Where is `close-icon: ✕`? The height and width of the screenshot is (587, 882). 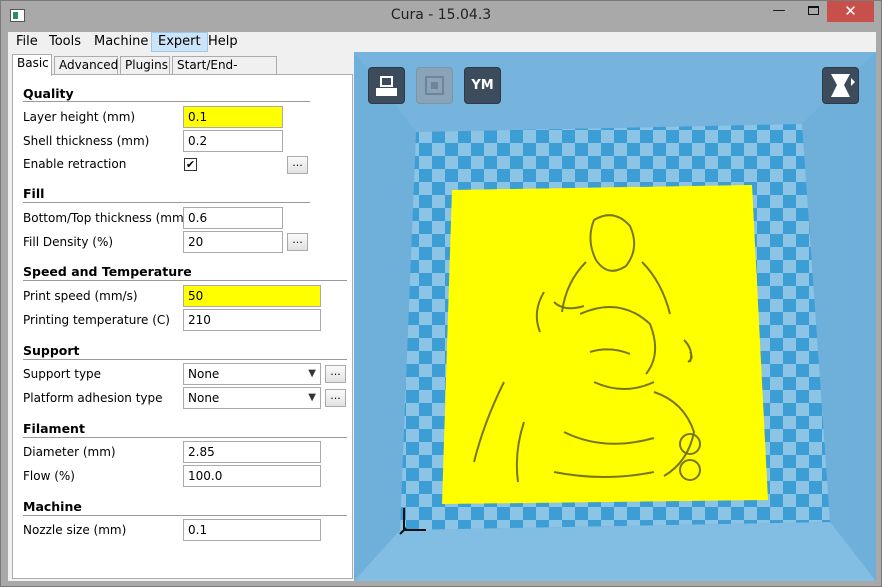
close-icon: ✕ is located at coordinates (850, 11).